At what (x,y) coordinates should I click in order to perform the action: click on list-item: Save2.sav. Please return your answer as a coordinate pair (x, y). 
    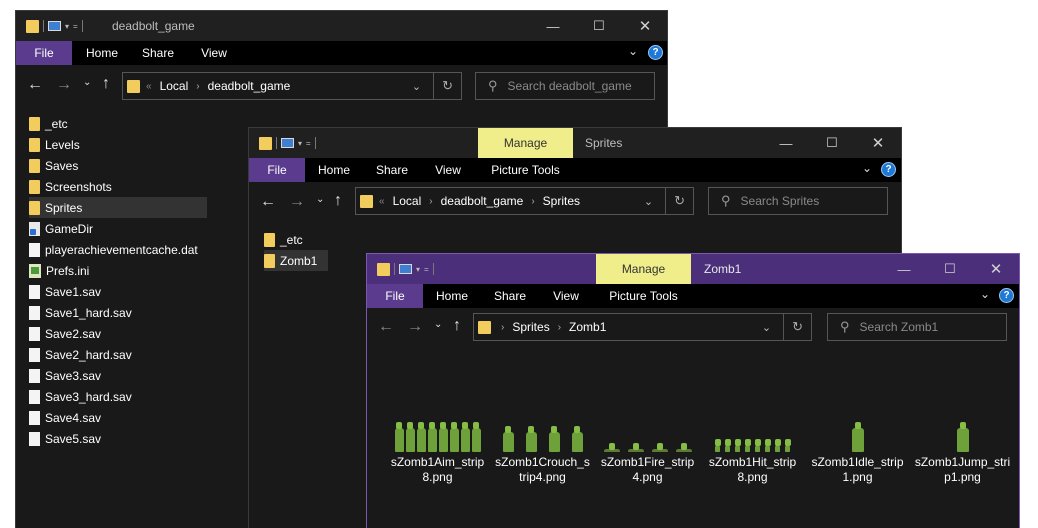
    Looking at the image, I should click on (118, 333).